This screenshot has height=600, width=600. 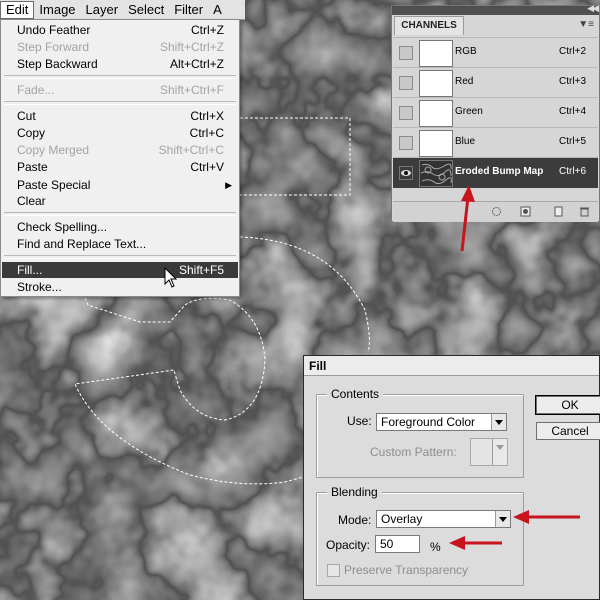 I want to click on collapse-icon: ◀◀, so click(x=593, y=8).